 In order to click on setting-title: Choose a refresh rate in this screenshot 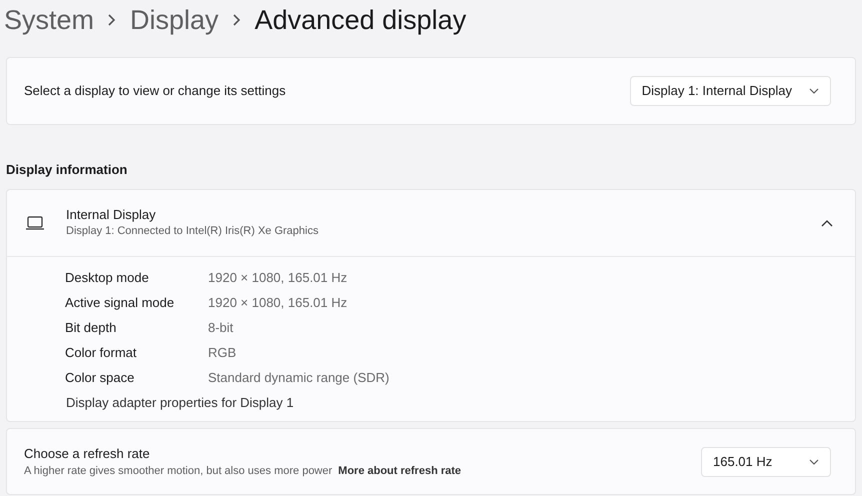, I will do `click(87, 453)`.